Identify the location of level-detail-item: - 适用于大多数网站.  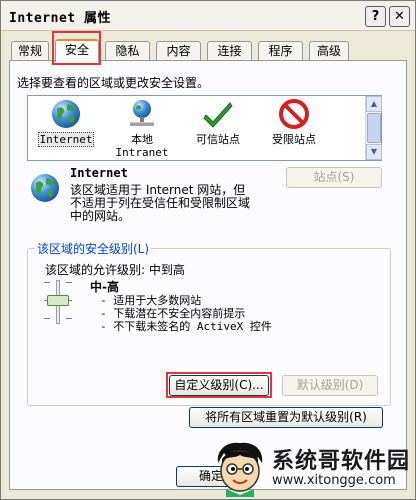
(151, 300).